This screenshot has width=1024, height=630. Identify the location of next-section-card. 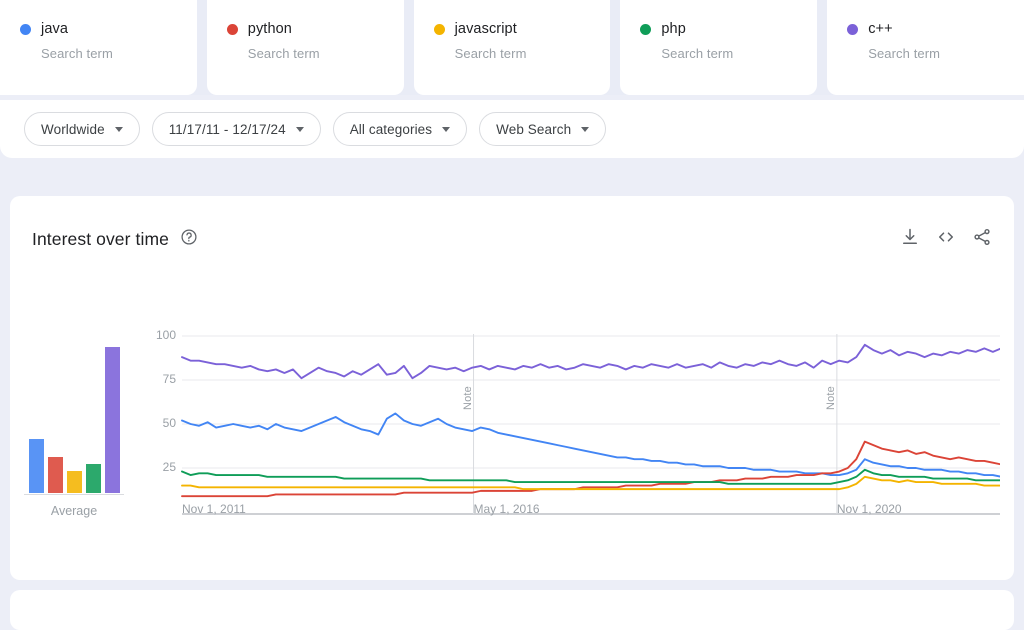
(512, 610).